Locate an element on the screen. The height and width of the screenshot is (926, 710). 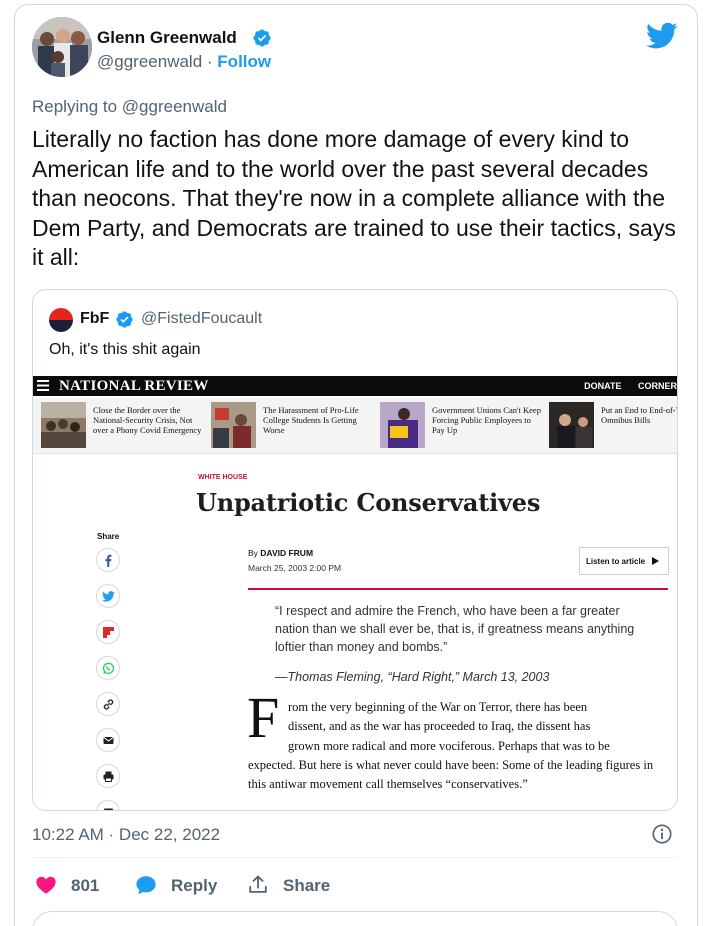
byline-prefix: By is located at coordinates (253, 553).